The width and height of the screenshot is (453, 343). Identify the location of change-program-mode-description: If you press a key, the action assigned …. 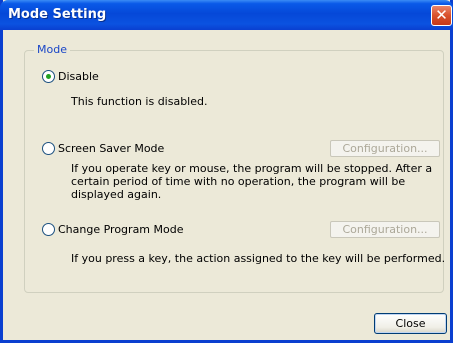
(258, 258).